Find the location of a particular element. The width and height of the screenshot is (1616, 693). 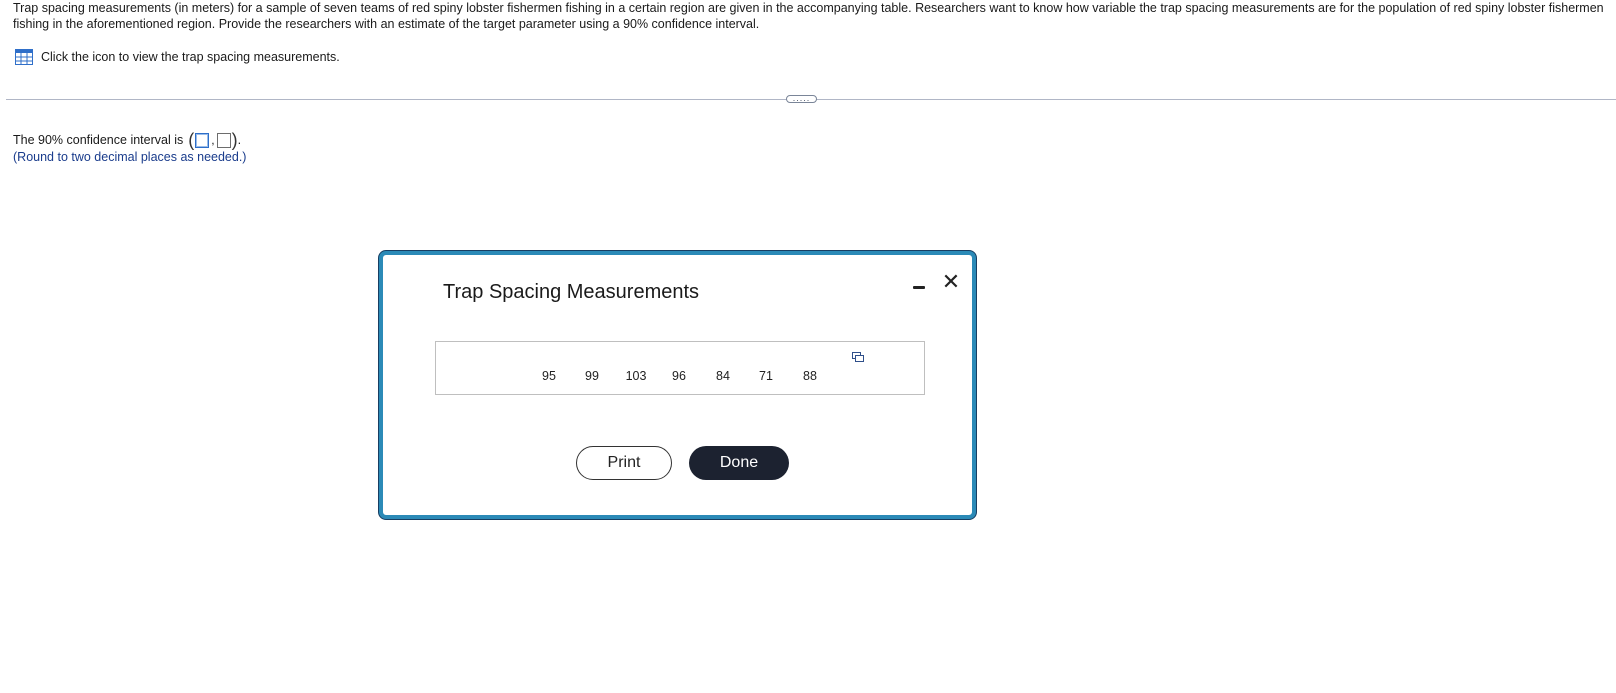

measurements-table: 95 99 103 96 84 71 88 is located at coordinates (680, 368).